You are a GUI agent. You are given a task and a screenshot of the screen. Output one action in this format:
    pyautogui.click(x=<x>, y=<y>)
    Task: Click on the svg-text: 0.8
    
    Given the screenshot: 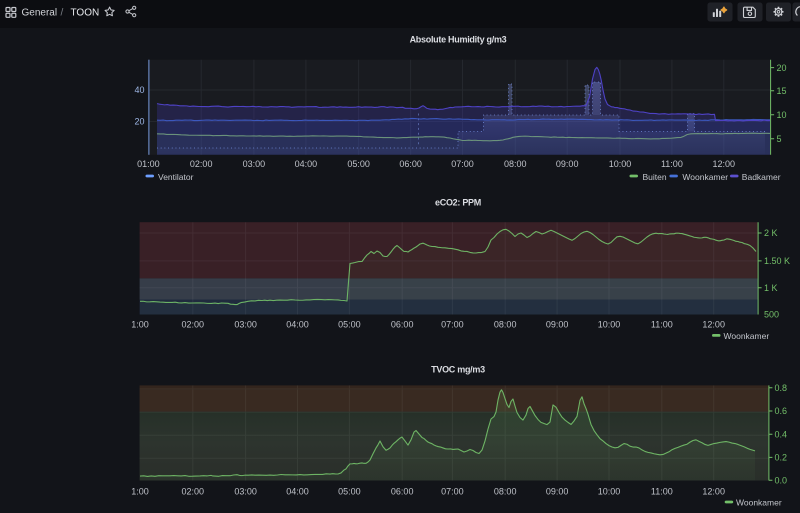 What is the action you would take?
    pyautogui.click(x=781, y=388)
    